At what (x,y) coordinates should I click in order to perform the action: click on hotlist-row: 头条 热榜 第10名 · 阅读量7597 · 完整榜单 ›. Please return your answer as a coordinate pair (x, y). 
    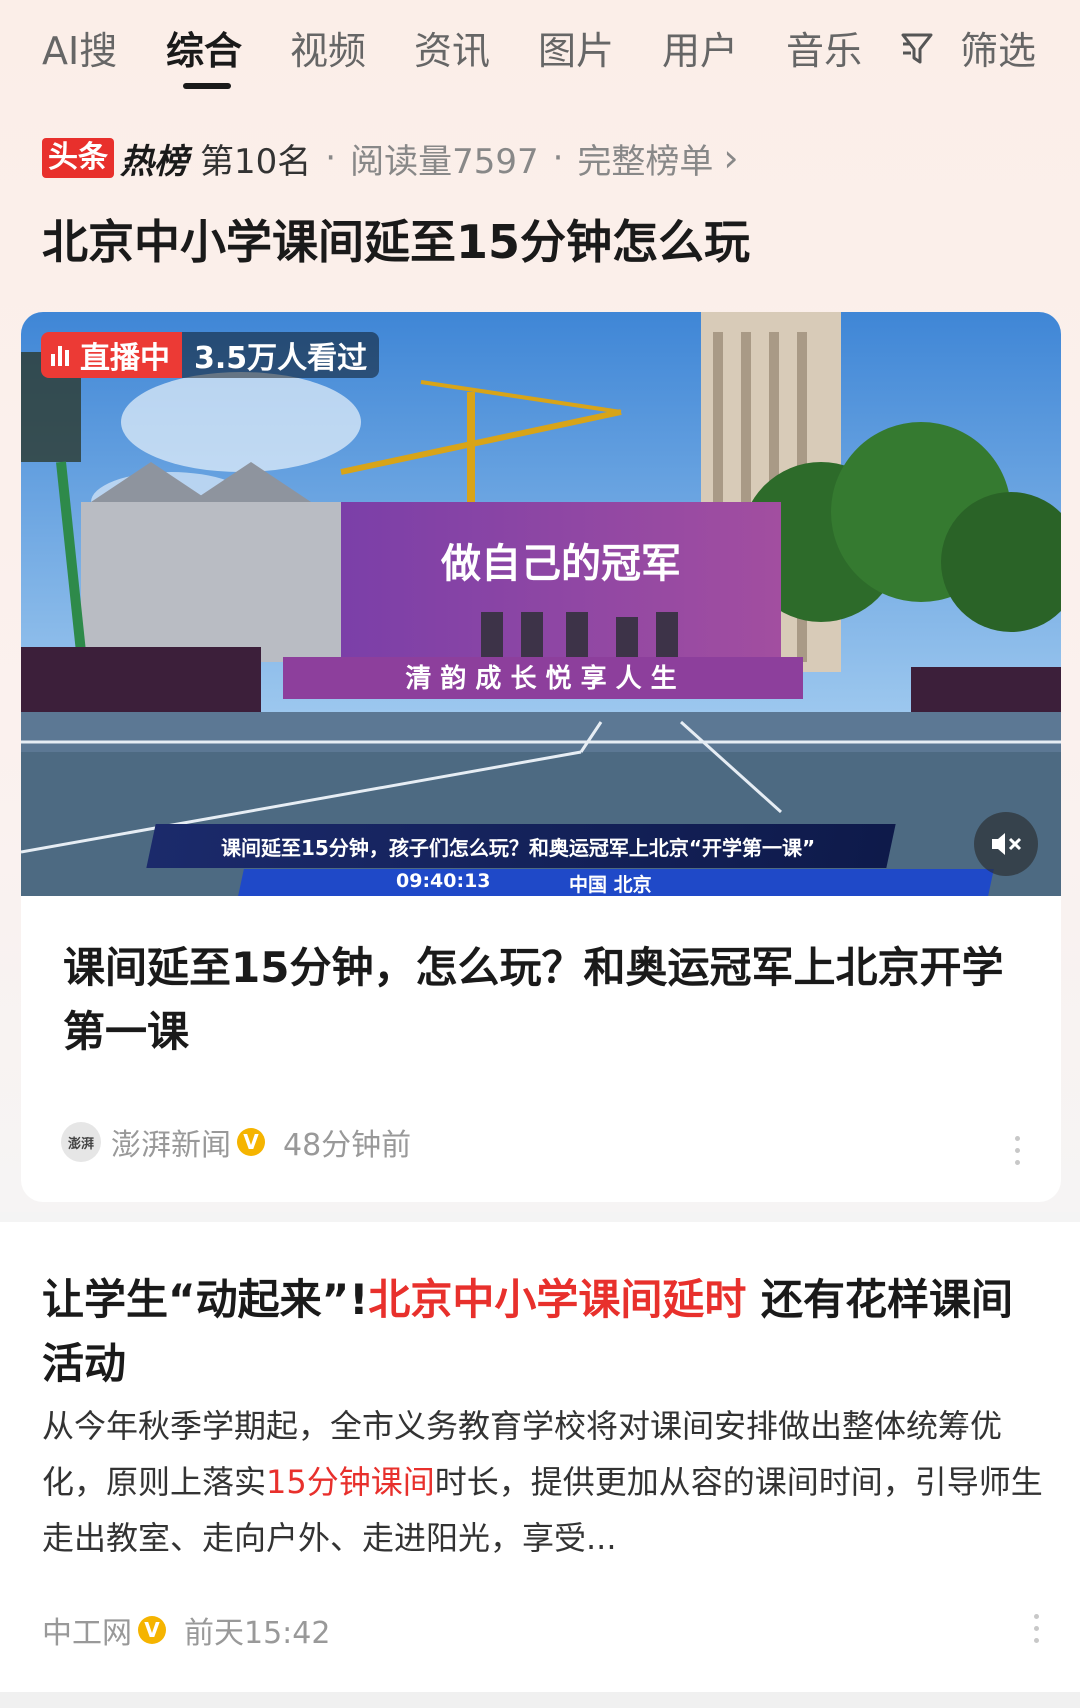
    Looking at the image, I should click on (390, 158).